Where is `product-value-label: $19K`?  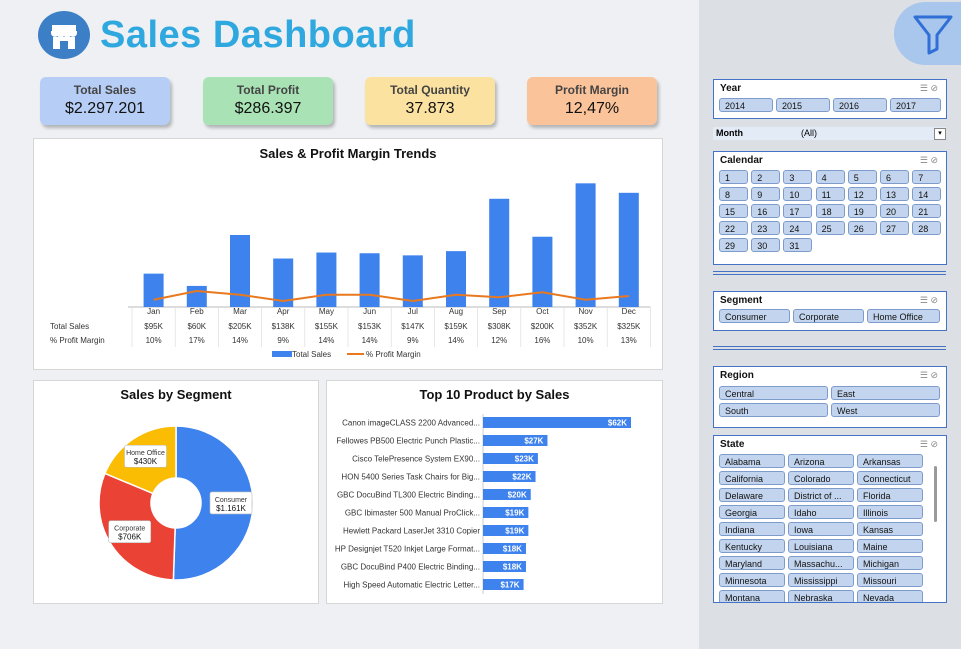 product-value-label: $19K is located at coordinates (514, 531).